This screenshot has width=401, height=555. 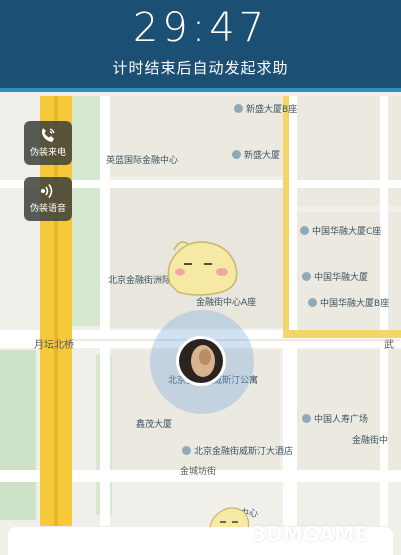 I want to click on poi-label: 中国华融大厦B座, so click(x=348, y=304).